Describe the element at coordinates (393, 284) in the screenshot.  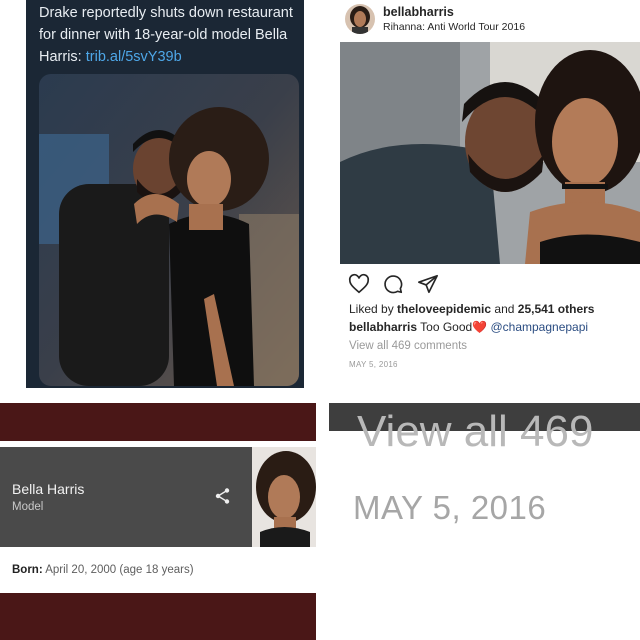
I see `comment-icon` at that location.